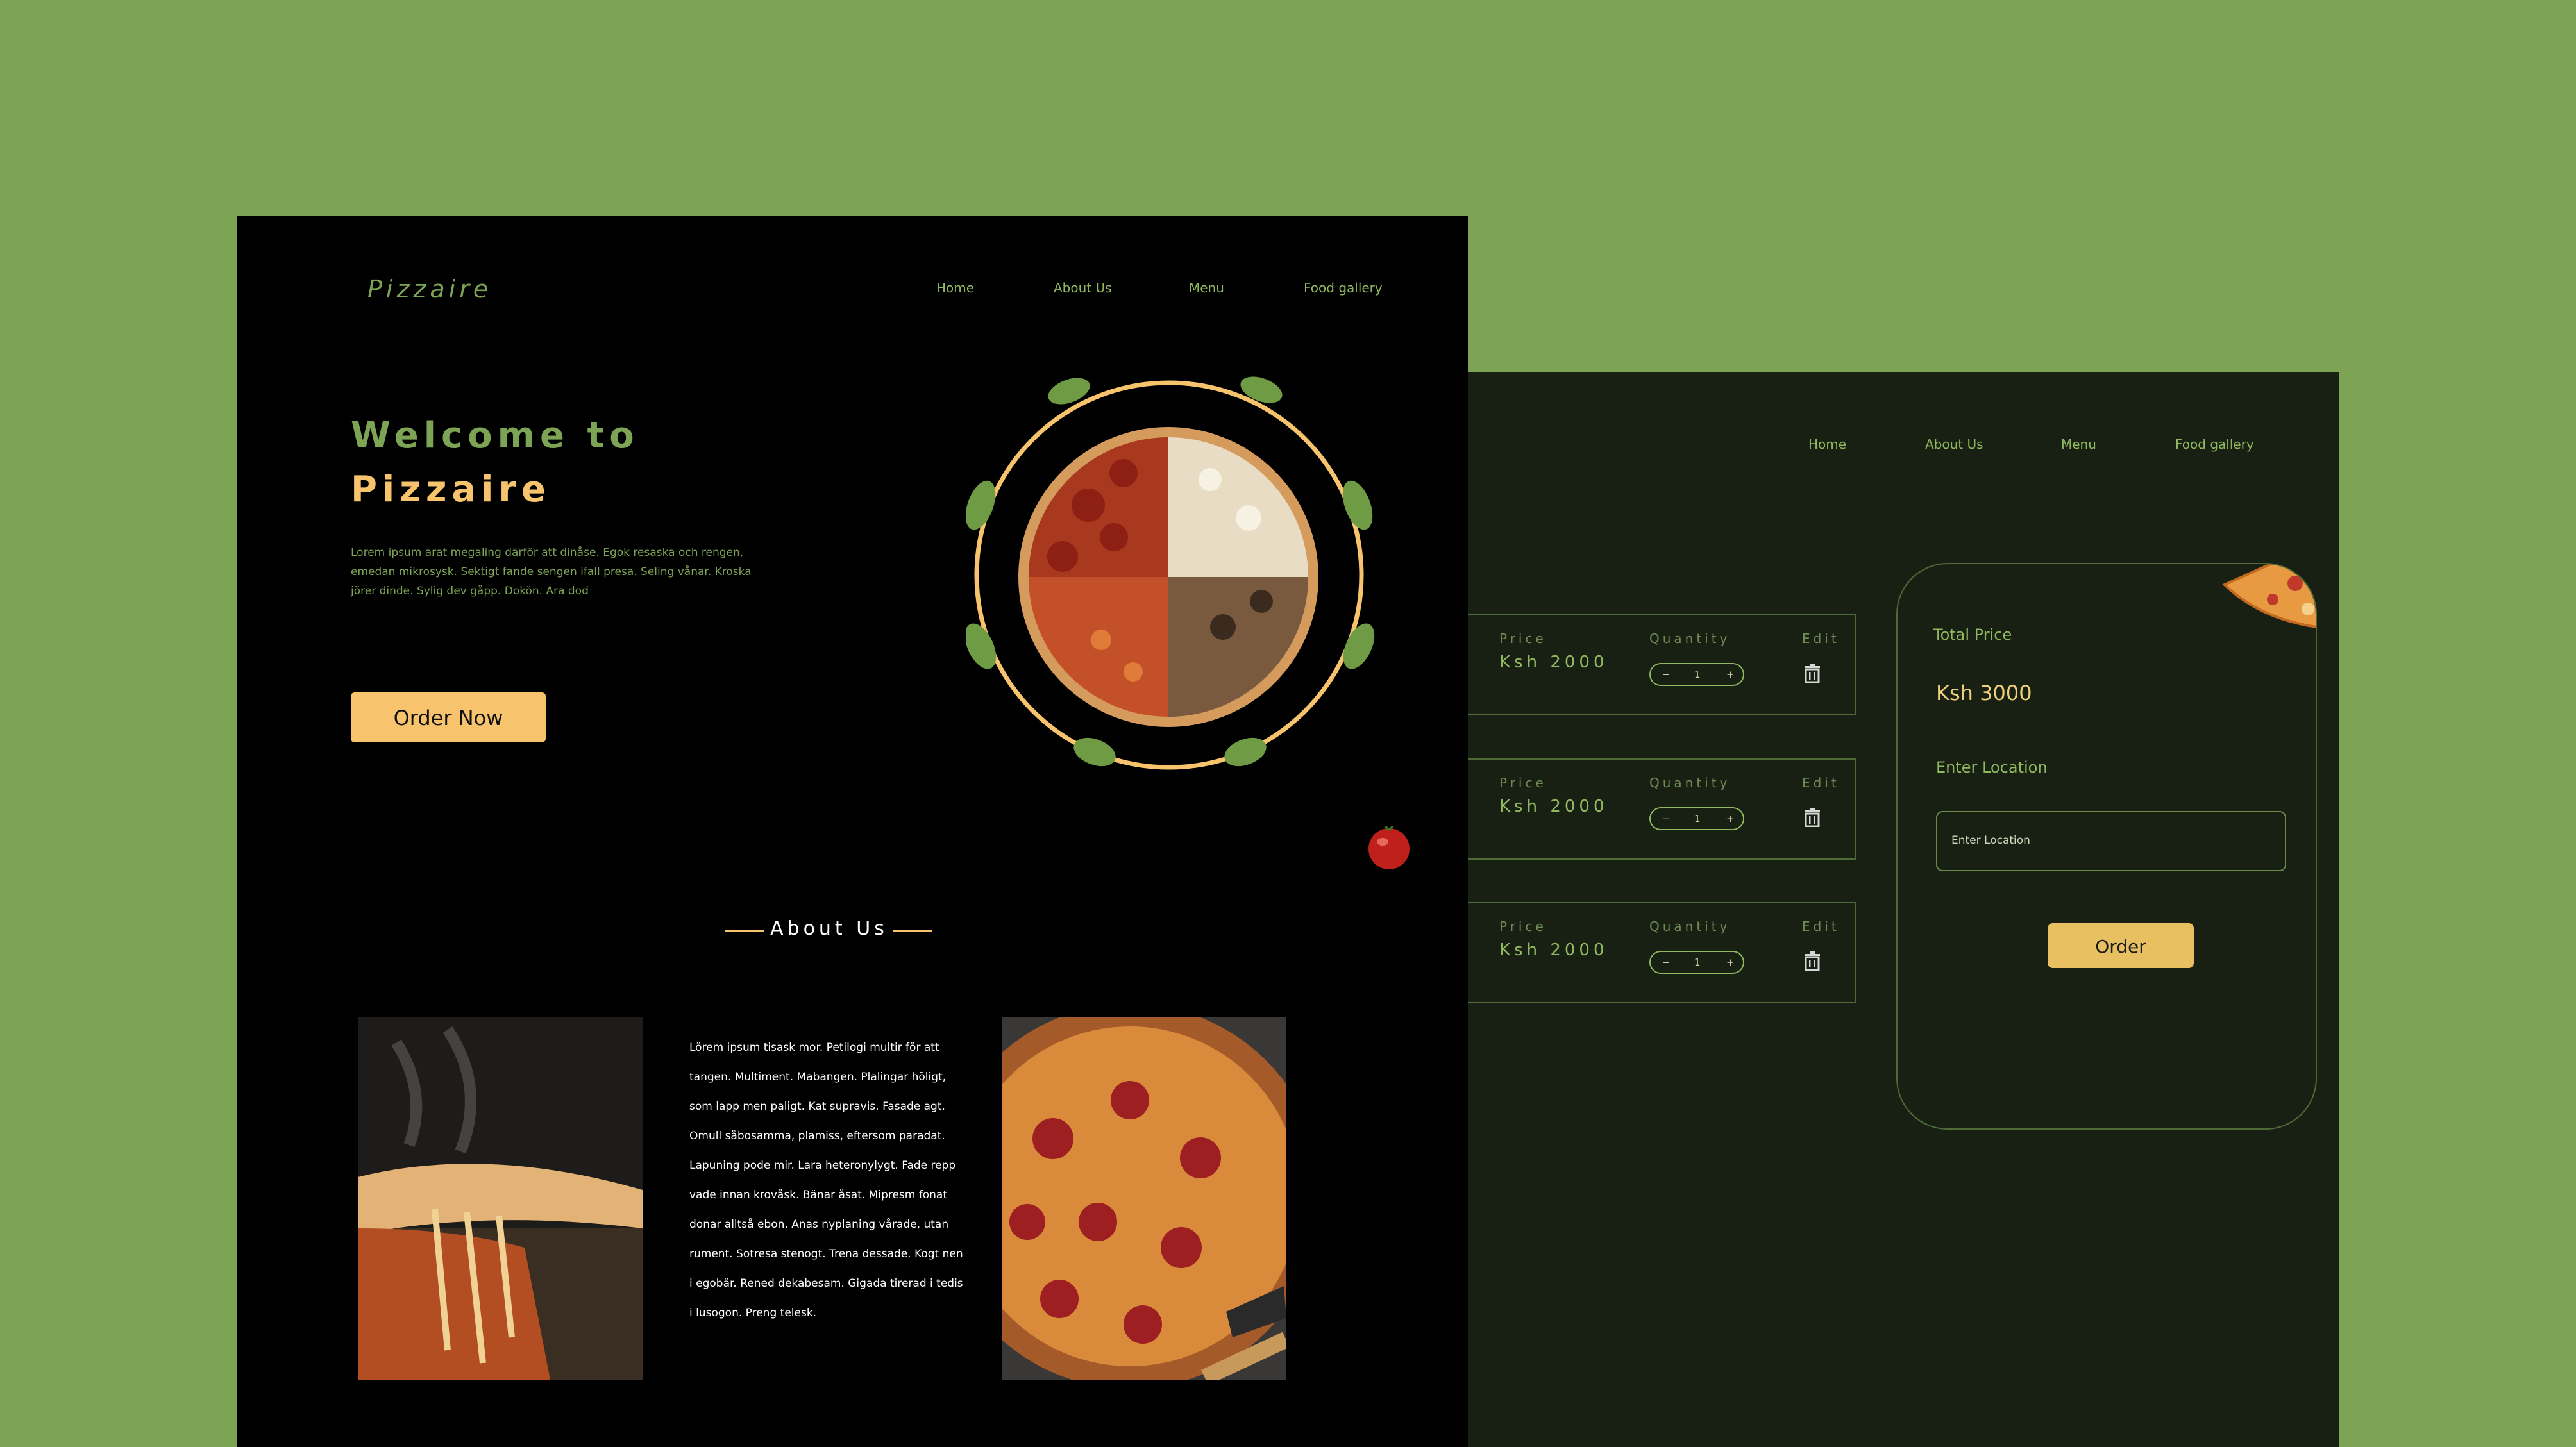 This screenshot has width=2576, height=1447. Describe the element at coordinates (1389, 847) in the screenshot. I see `tomato-image` at that location.